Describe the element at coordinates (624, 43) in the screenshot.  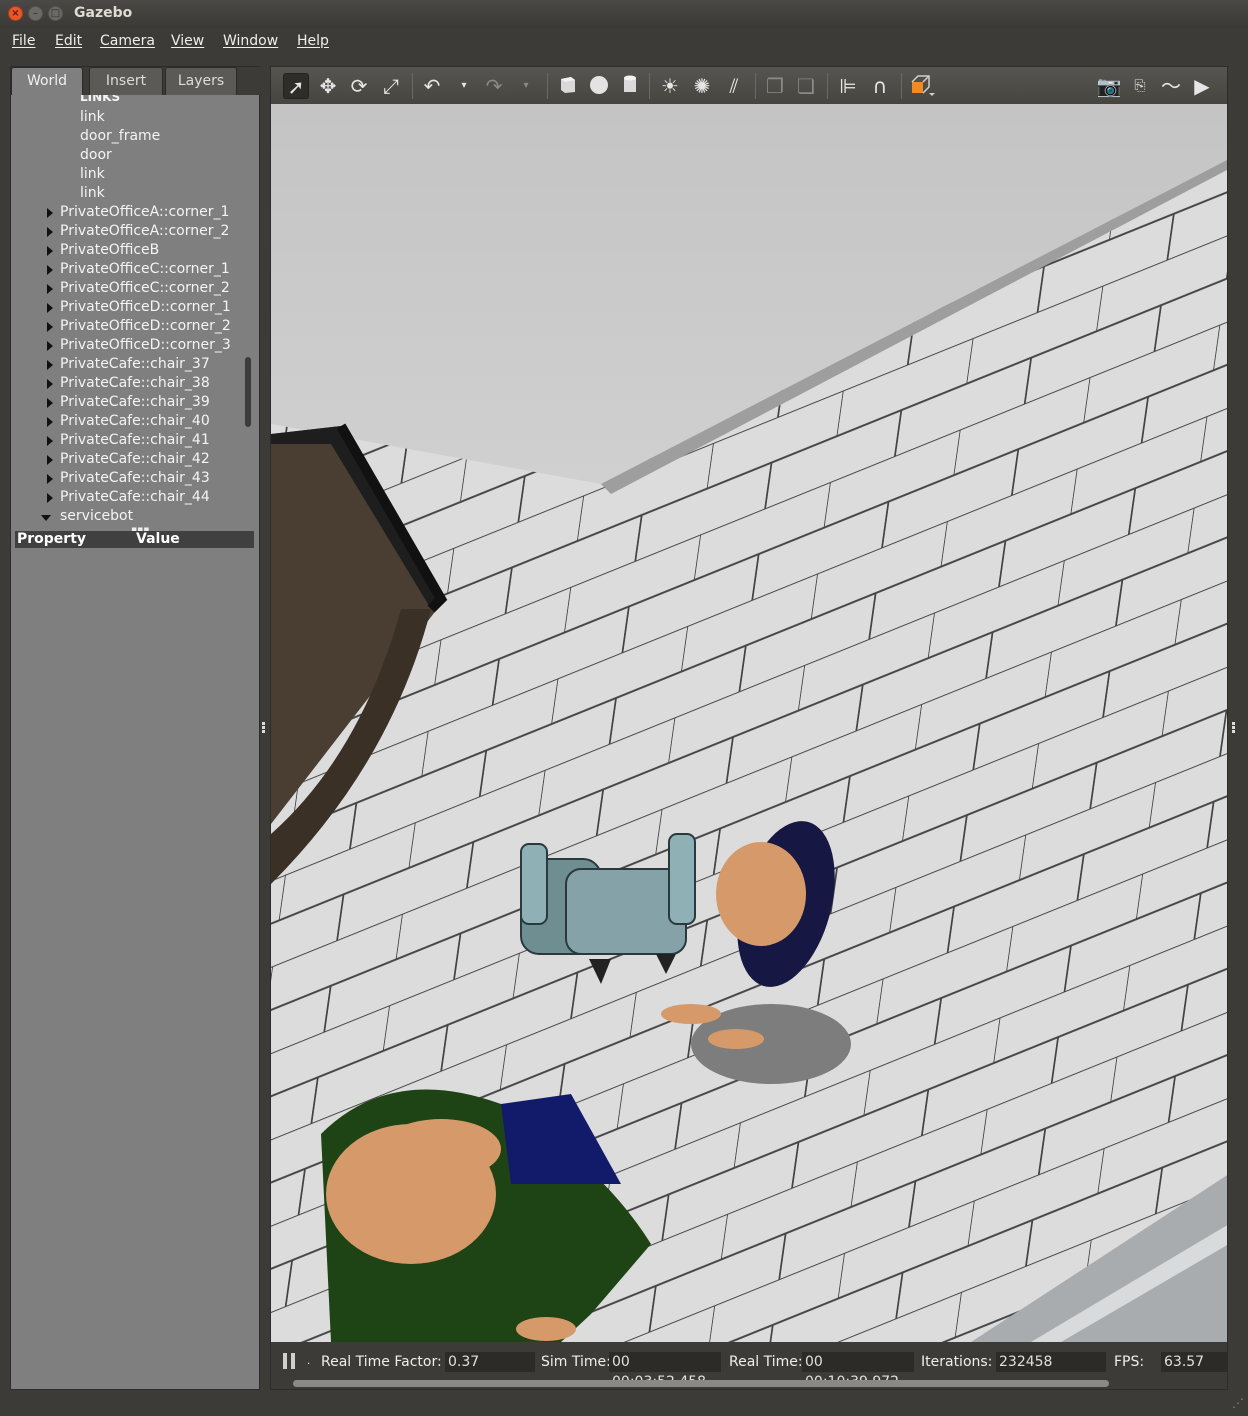
I see `menu-bar: File Edit Camera View Window Help` at that location.